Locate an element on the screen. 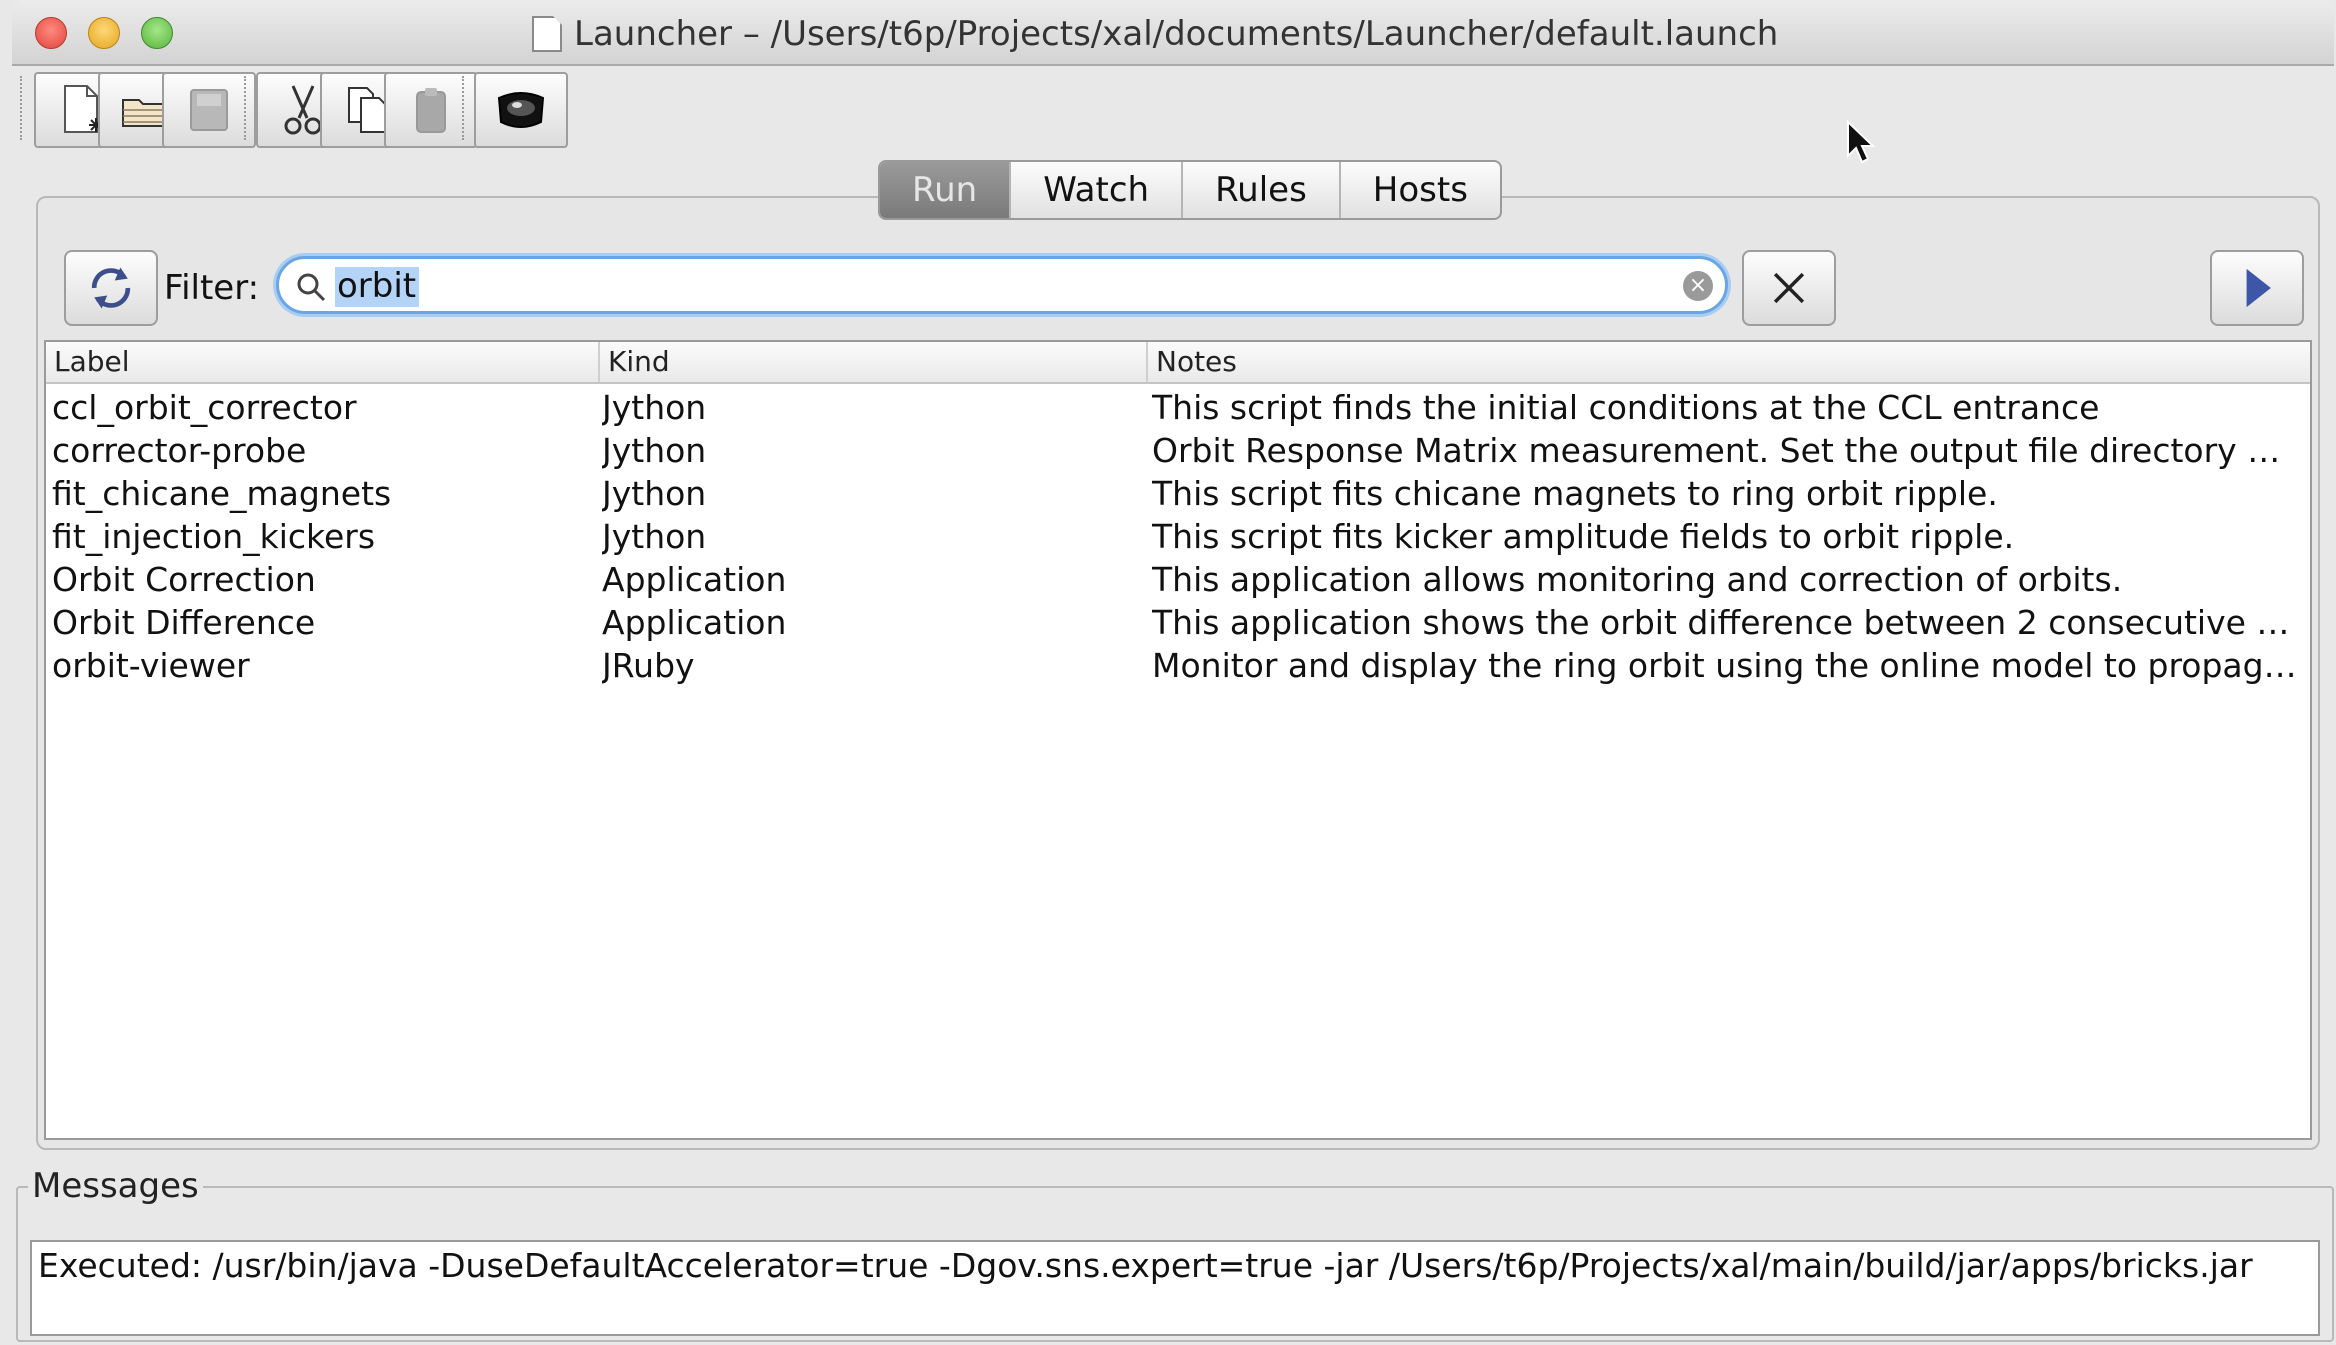 Image resolution: width=2336 pixels, height=1345 pixels. clear-search-icon: × is located at coordinates (1698, 286).